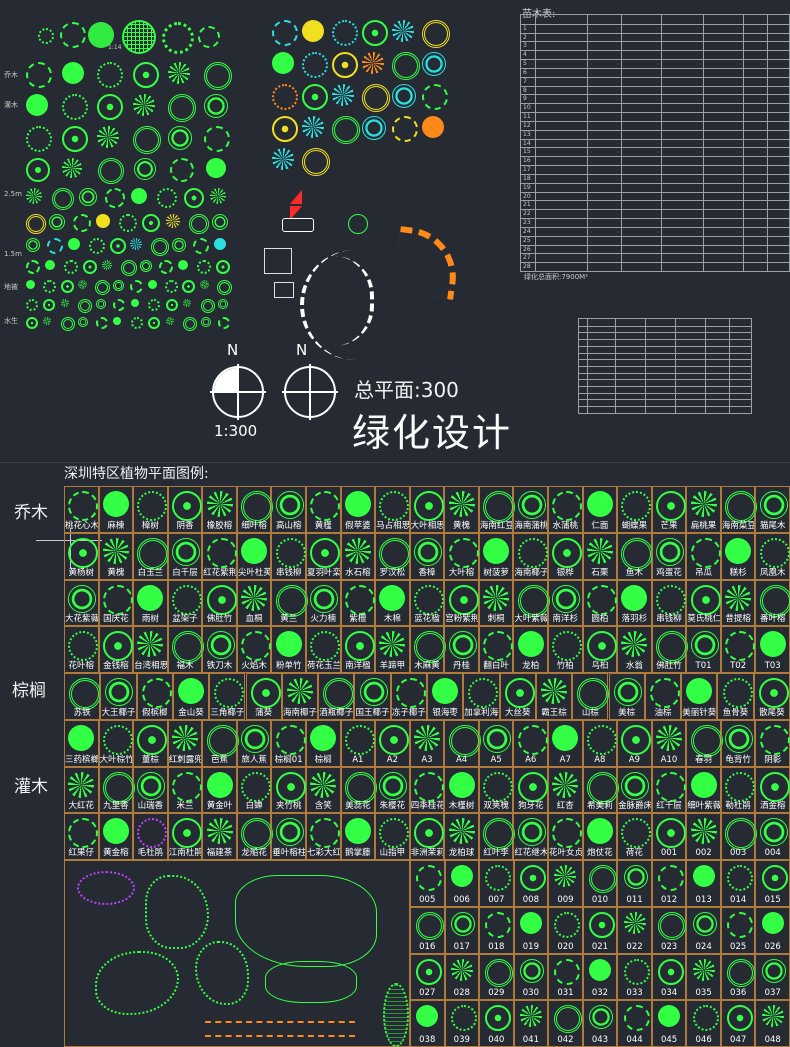 Image resolution: width=790 pixels, height=1047 pixels. I want to click on table-row-number: 1, so click(525, 28).